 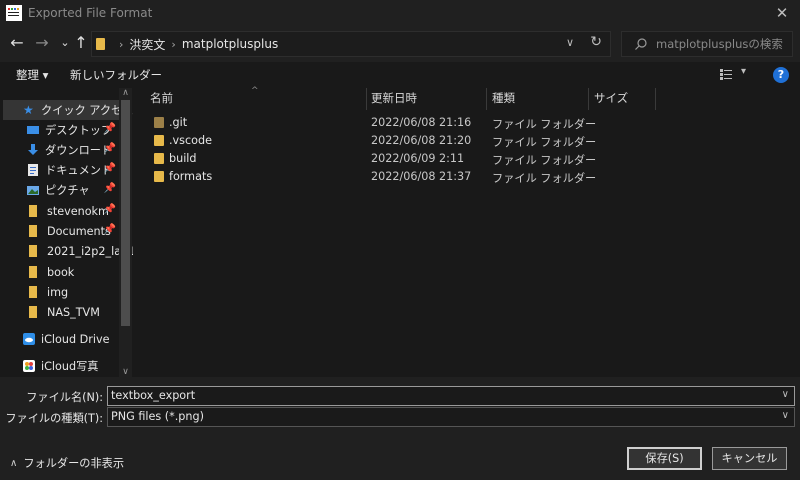 I want to click on sidebar-item-documents-folder: Documents 📌, so click(x=61, y=231).